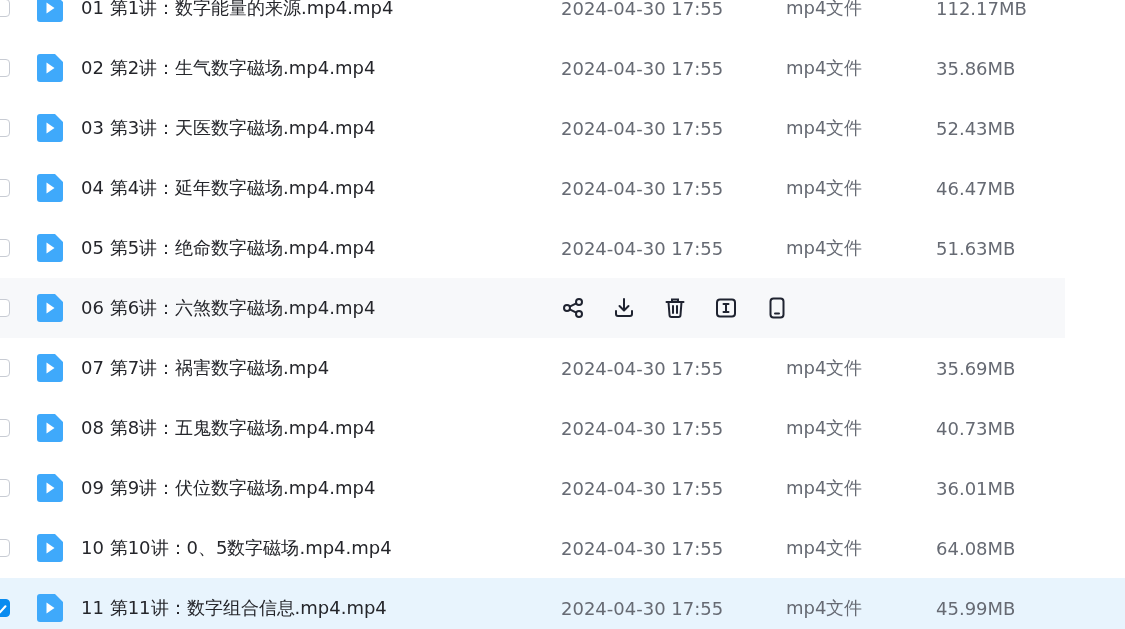 Image resolution: width=1125 pixels, height=629 pixels. I want to click on file-size: 35.86MB, so click(976, 68).